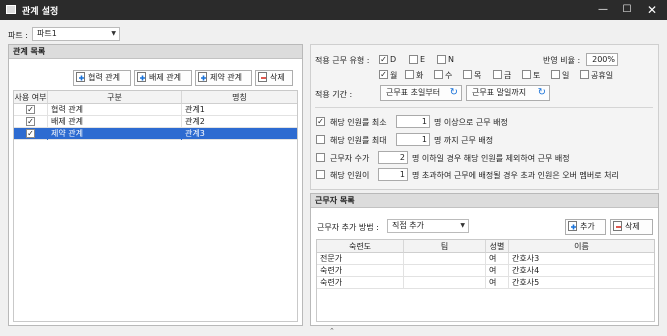  Describe the element at coordinates (602, 75) in the screenshot. I see `day-holiday-label: 공휴일` at that location.